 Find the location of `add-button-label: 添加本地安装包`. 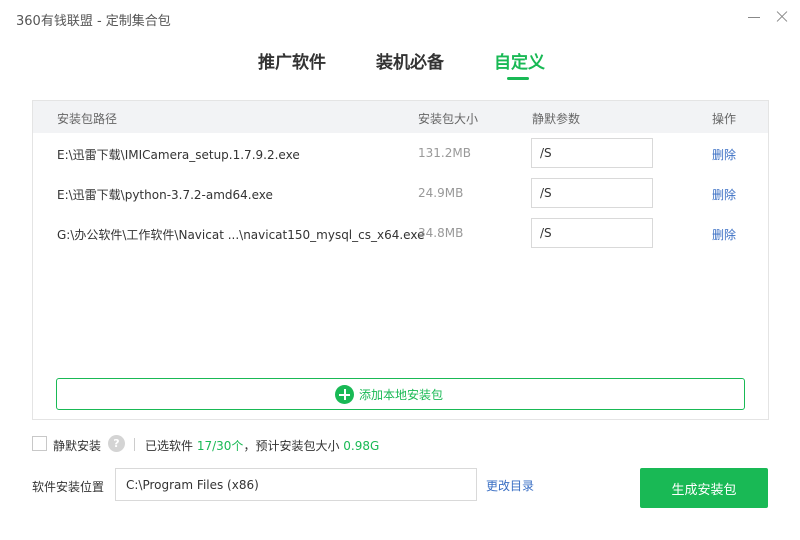

add-button-label: 添加本地安装包 is located at coordinates (401, 395).